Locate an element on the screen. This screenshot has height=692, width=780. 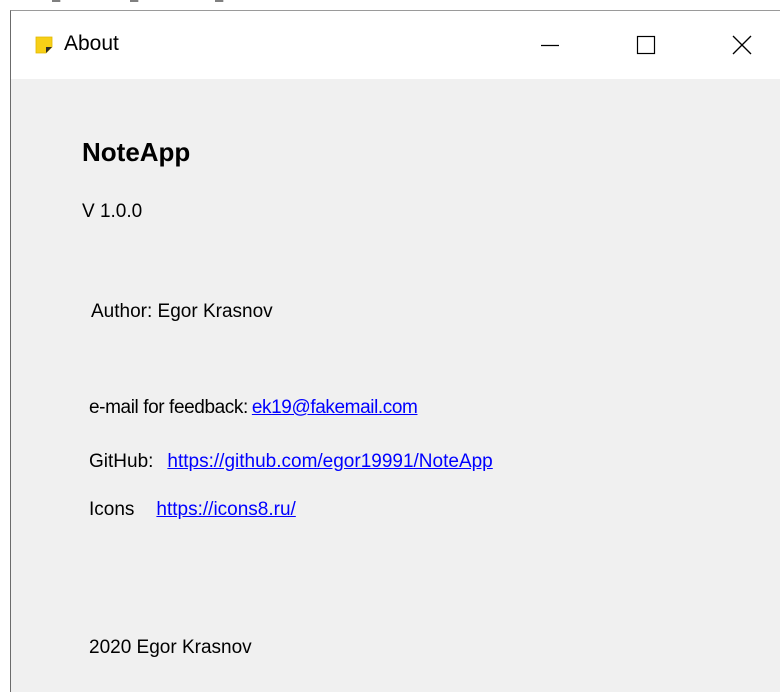
close-button is located at coordinates (742, 45).